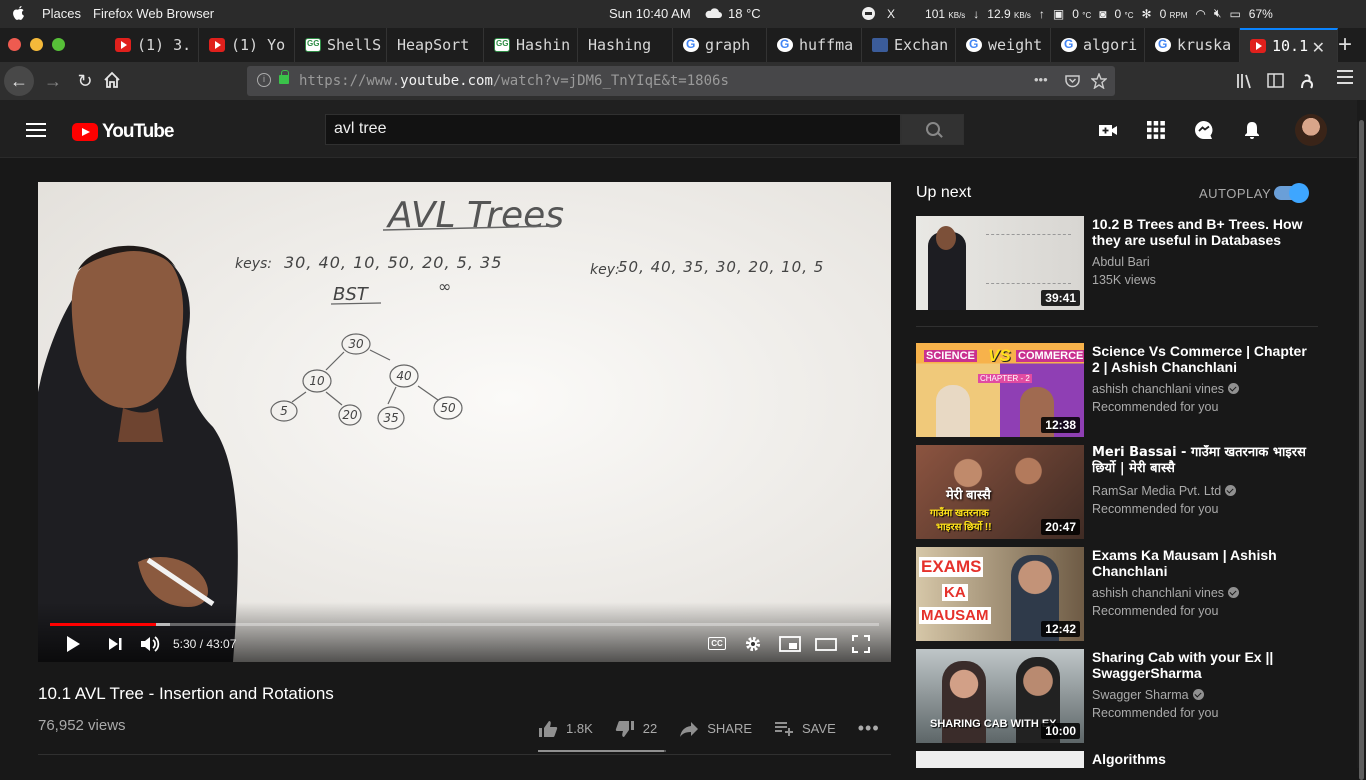 The height and width of the screenshot is (780, 1366). Describe the element at coordinates (1041, 79) in the screenshot. I see `page-actions-button: •••` at that location.